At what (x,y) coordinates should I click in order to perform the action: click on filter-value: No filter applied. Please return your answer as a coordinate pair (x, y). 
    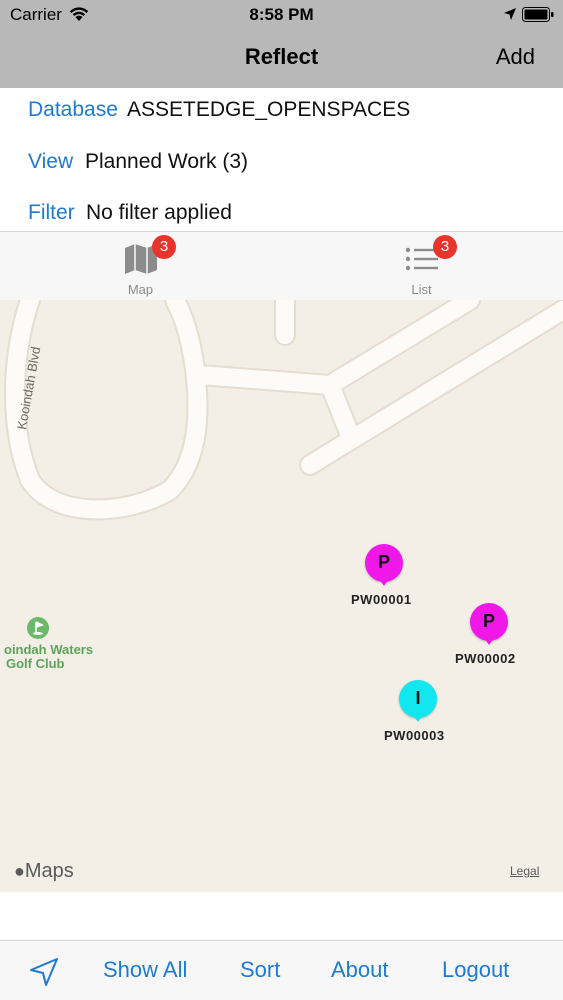
    Looking at the image, I should click on (159, 212).